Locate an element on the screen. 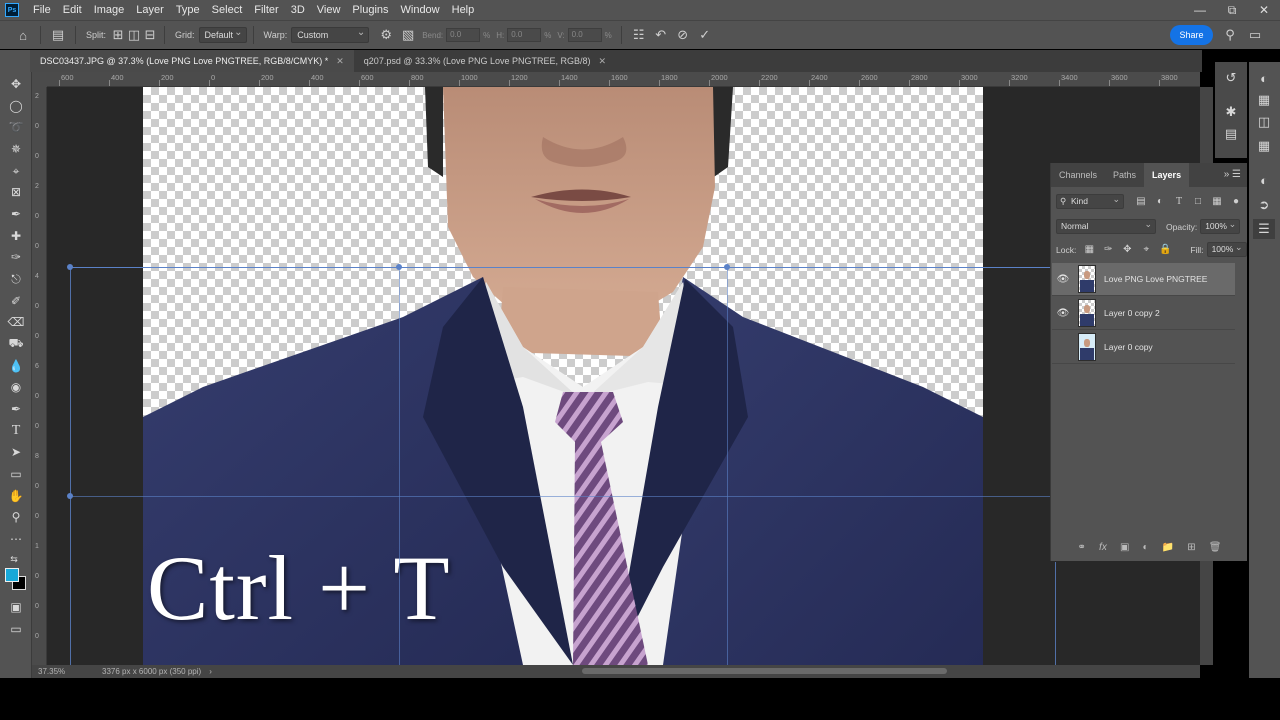 The image size is (1280, 720). restore-icon: ⧉ is located at coordinates (1232, 10).